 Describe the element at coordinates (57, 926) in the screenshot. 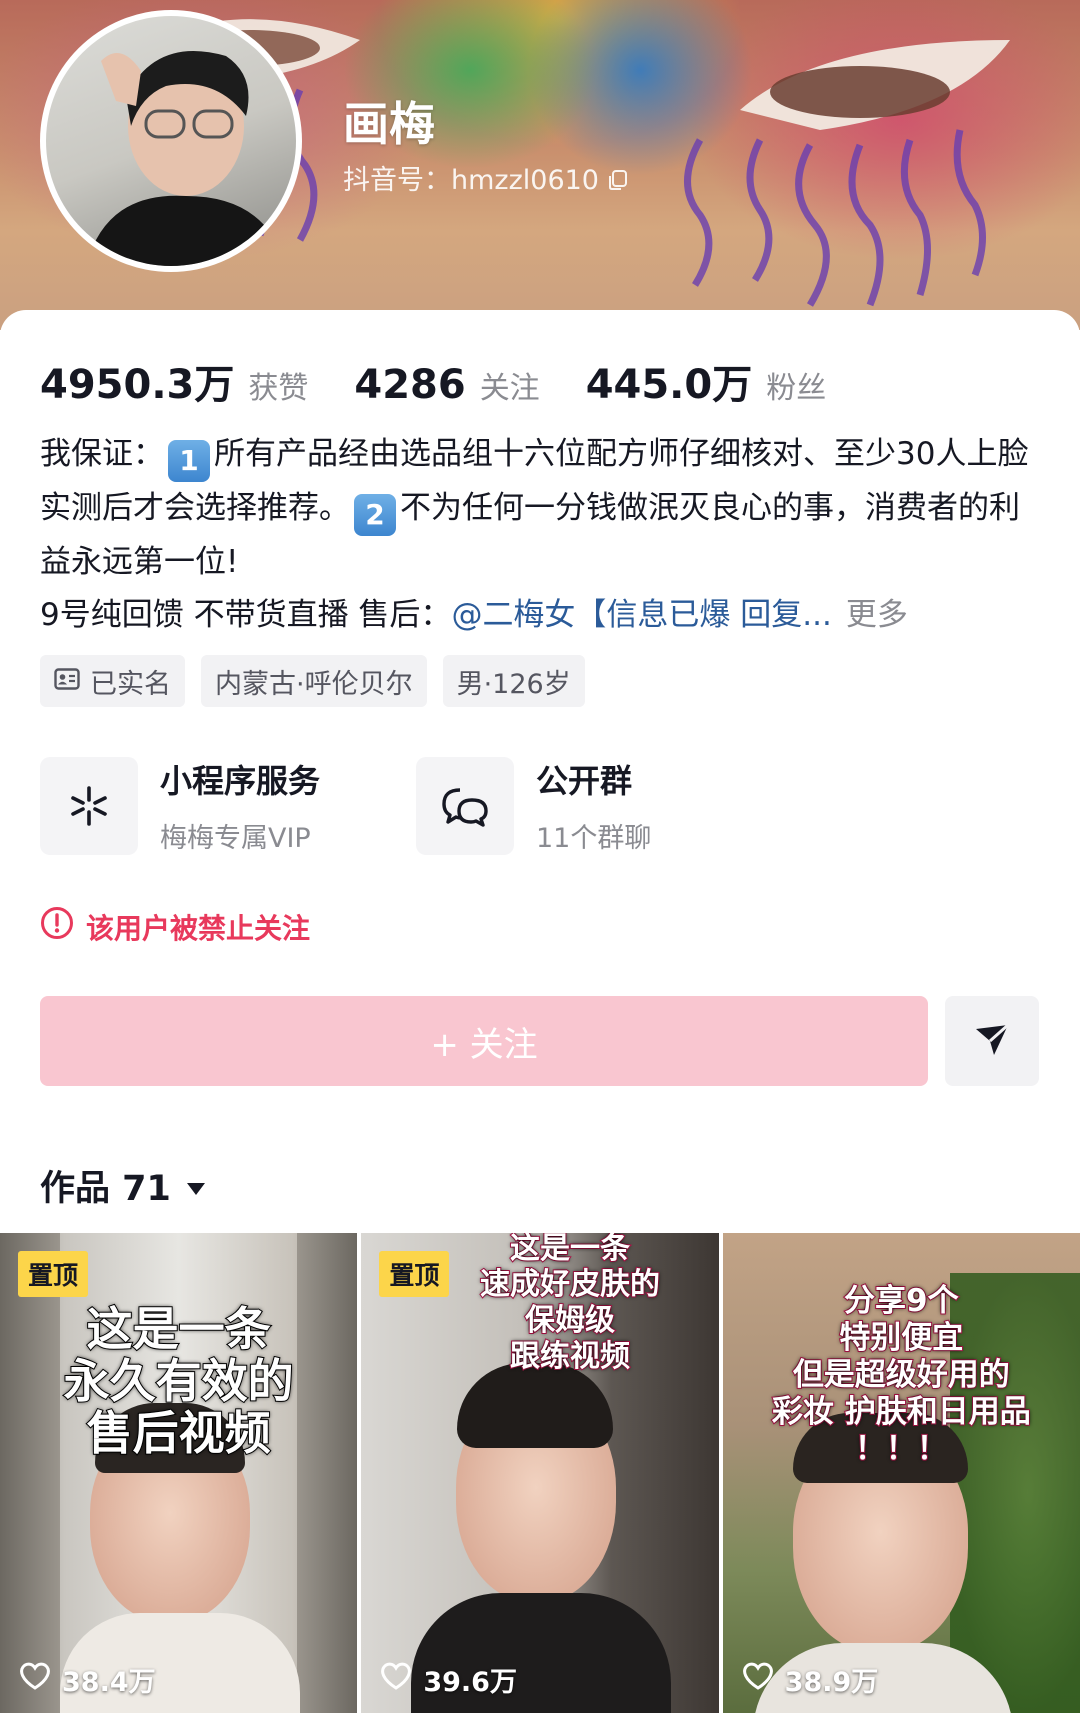

I see `alert-icon` at that location.